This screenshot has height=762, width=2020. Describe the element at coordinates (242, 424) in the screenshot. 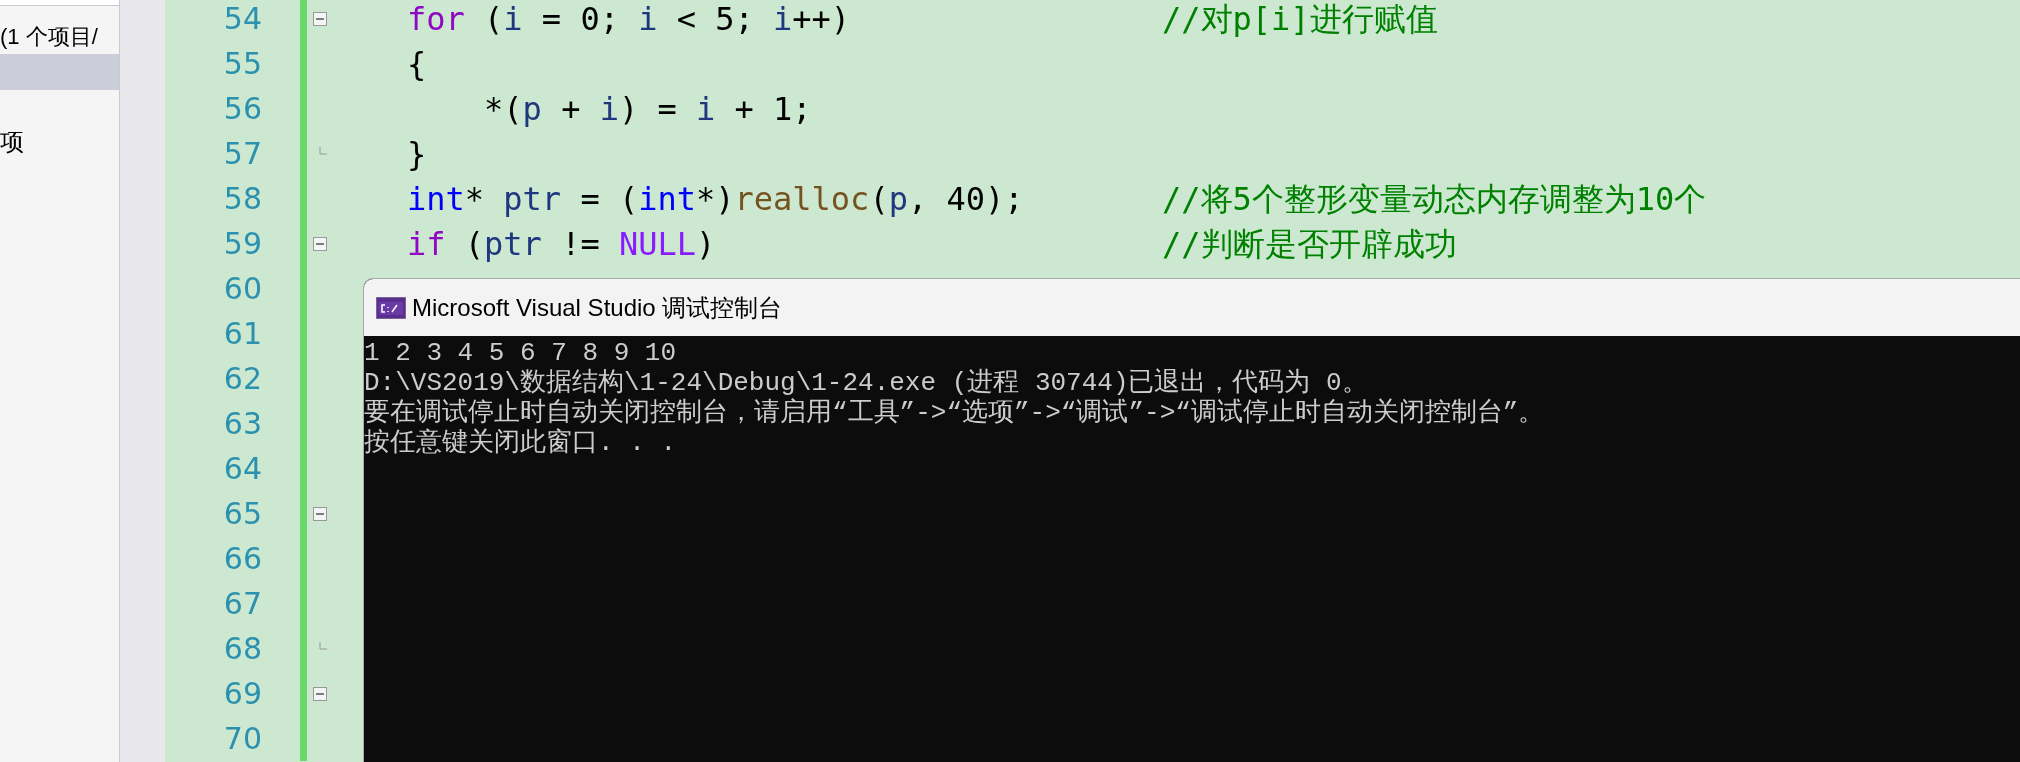

I see `line-number: 63` at that location.